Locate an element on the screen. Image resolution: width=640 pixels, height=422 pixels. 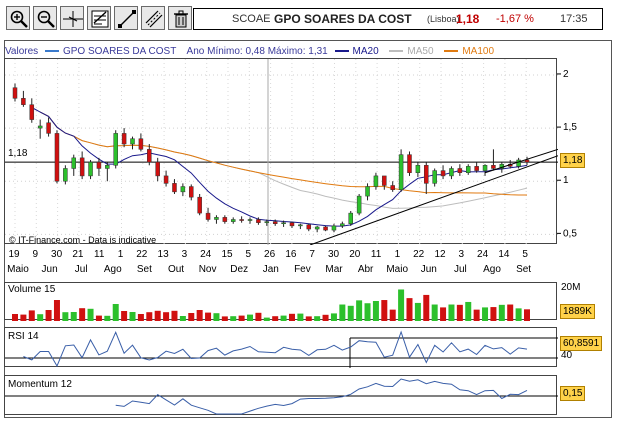
rsi-label: RSI 14 is located at coordinates (23, 336).